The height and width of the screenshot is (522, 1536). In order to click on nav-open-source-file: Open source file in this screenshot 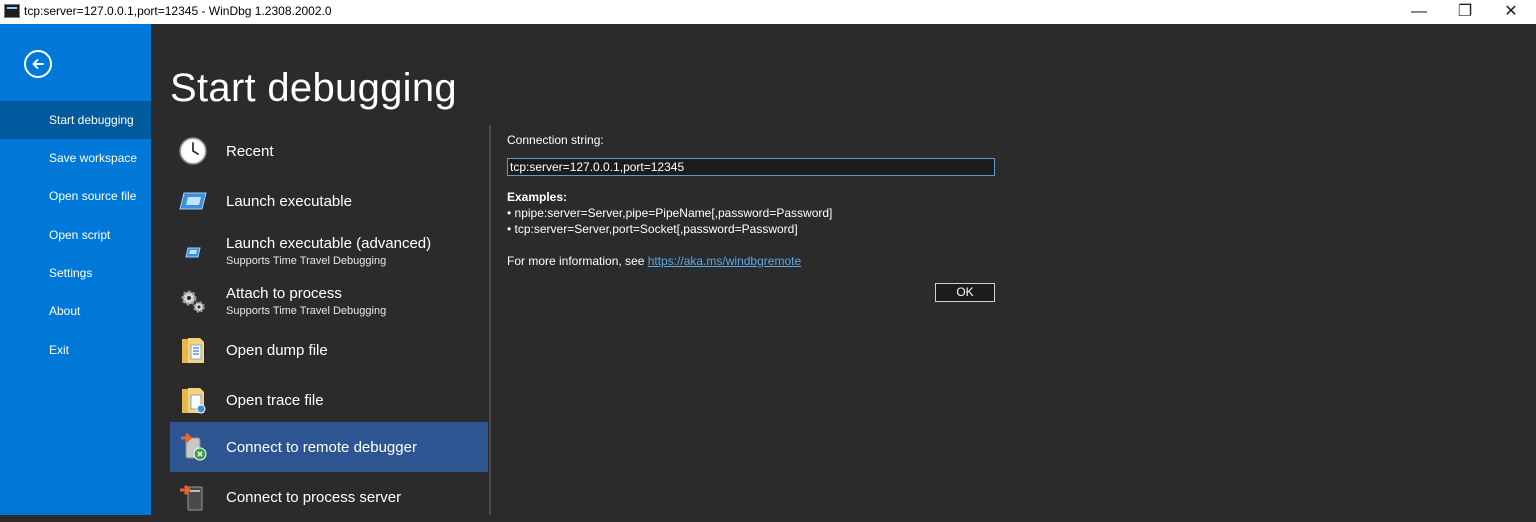, I will do `click(75, 196)`.